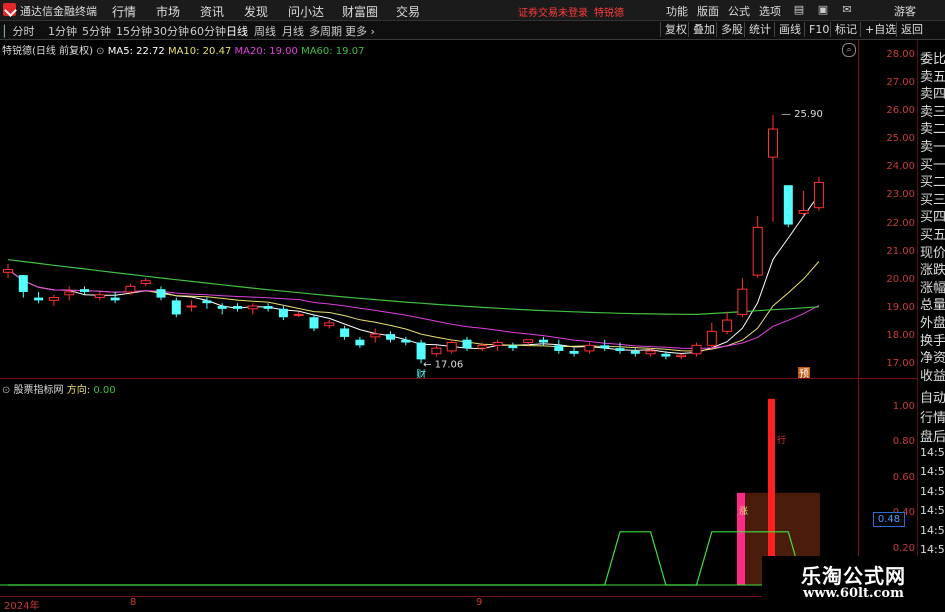 This screenshot has width=945, height=612. What do you see at coordinates (58, 11) in the screenshot?
I see `app-title: 通达信金融终端` at bounding box center [58, 11].